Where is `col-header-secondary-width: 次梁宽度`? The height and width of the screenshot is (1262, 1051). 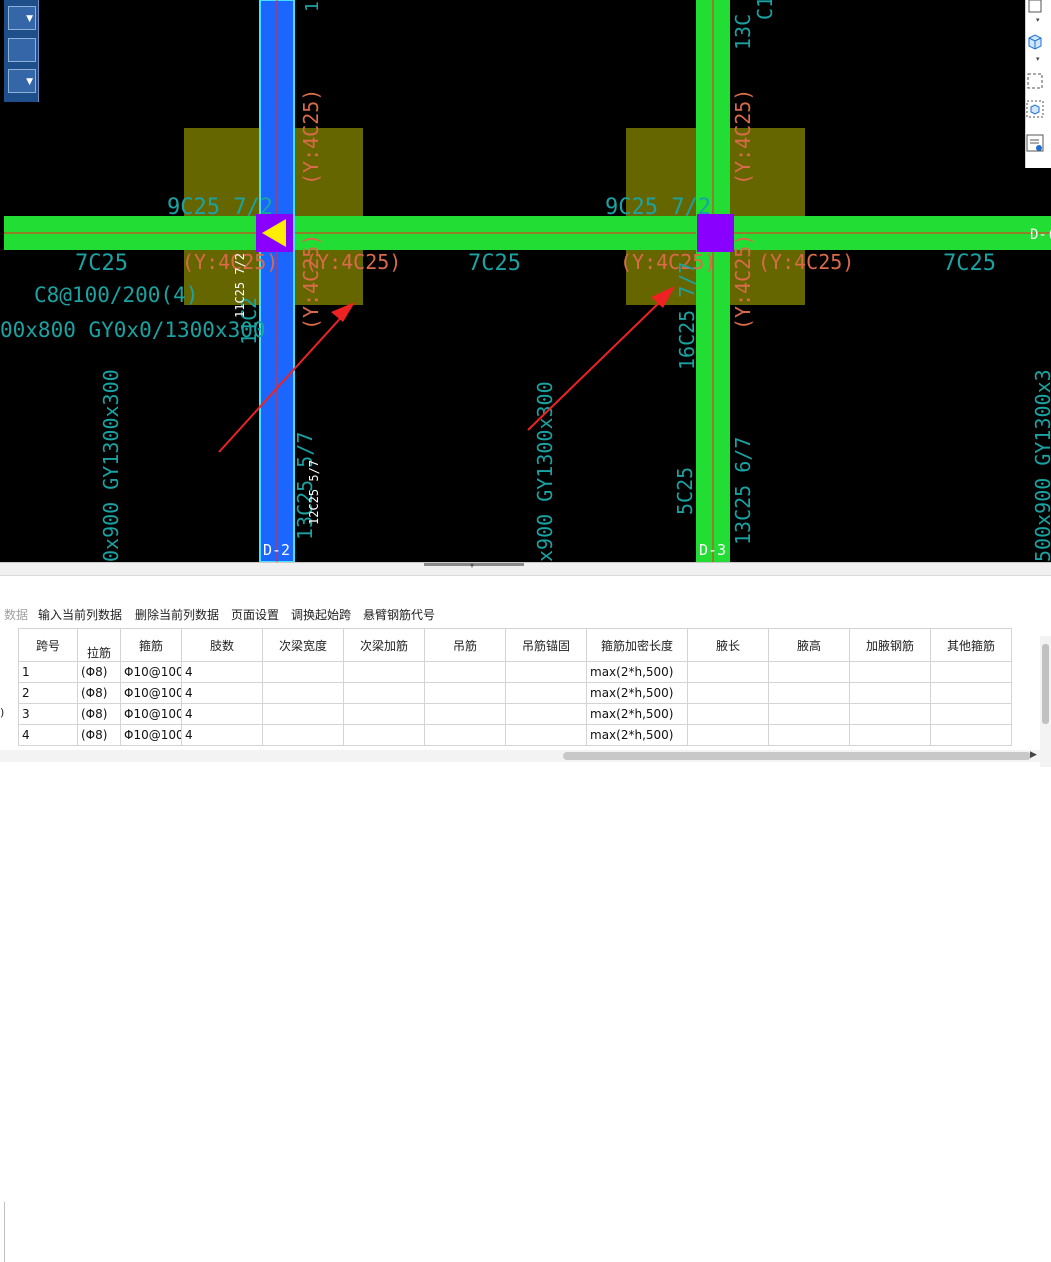
col-header-secondary-width: 次梁宽度 is located at coordinates (303, 645).